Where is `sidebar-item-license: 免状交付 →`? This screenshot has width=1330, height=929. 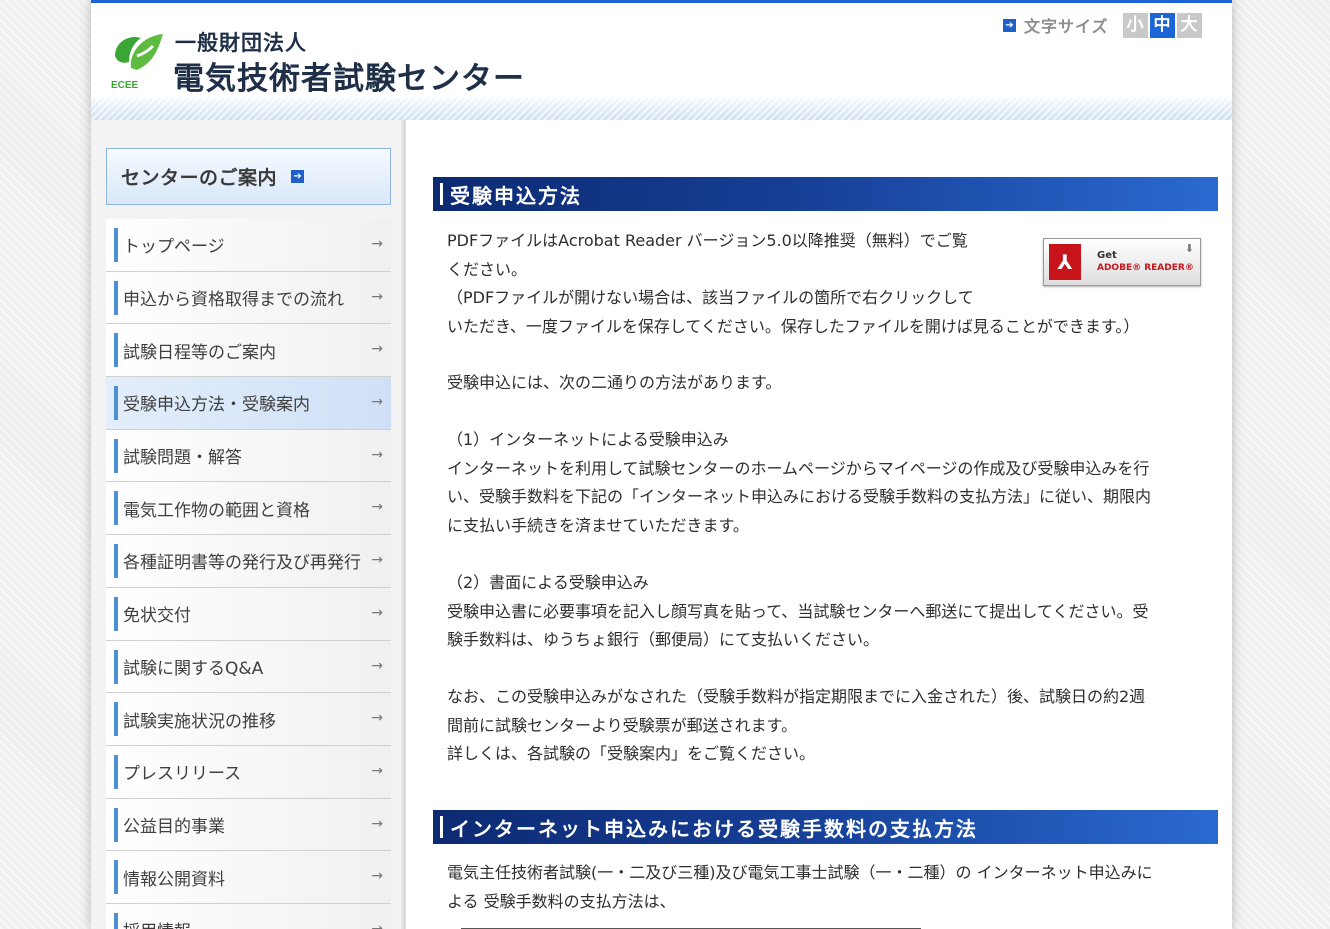 sidebar-item-license: 免状交付 → is located at coordinates (248, 614).